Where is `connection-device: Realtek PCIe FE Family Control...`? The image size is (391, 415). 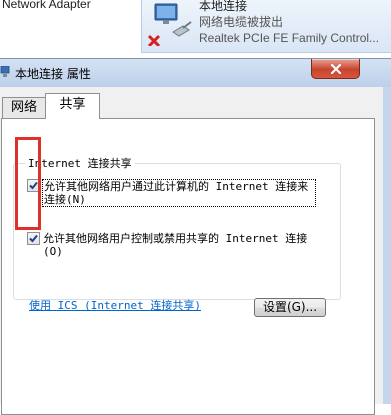 connection-device: Realtek PCIe FE Family Control... is located at coordinates (289, 38).